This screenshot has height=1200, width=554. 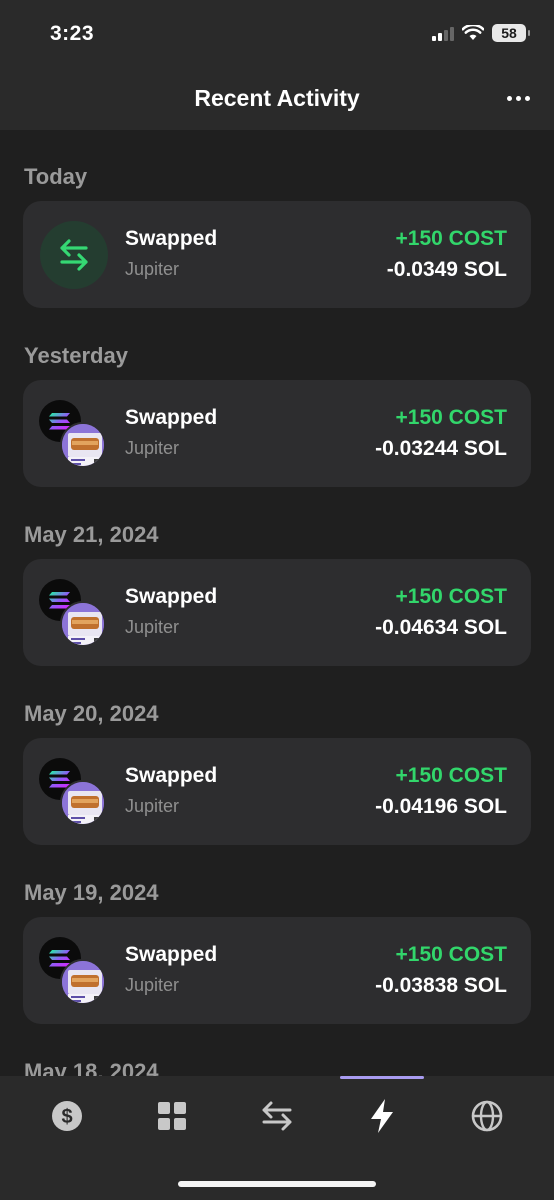 I want to click on active-tab-indicator, so click(x=382, y=1077).